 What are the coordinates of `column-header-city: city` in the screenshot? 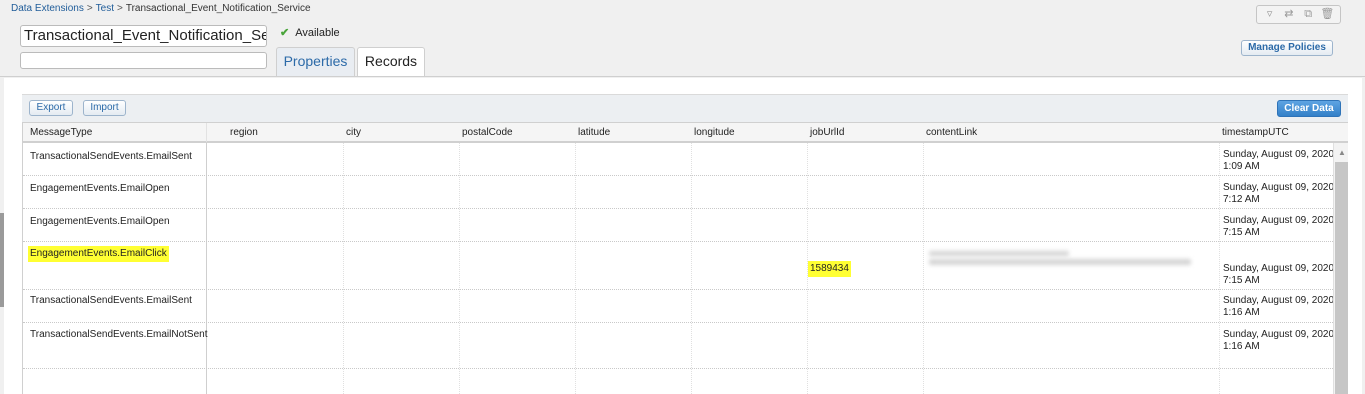 It's located at (350, 132).